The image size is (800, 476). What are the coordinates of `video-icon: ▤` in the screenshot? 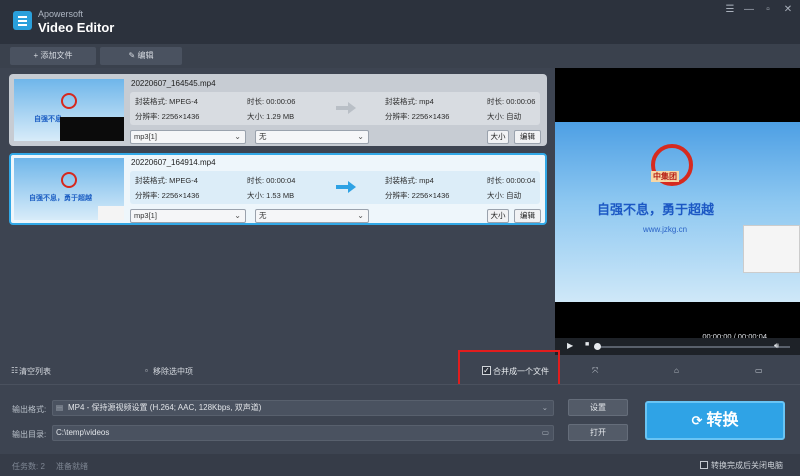 It's located at (60, 407).